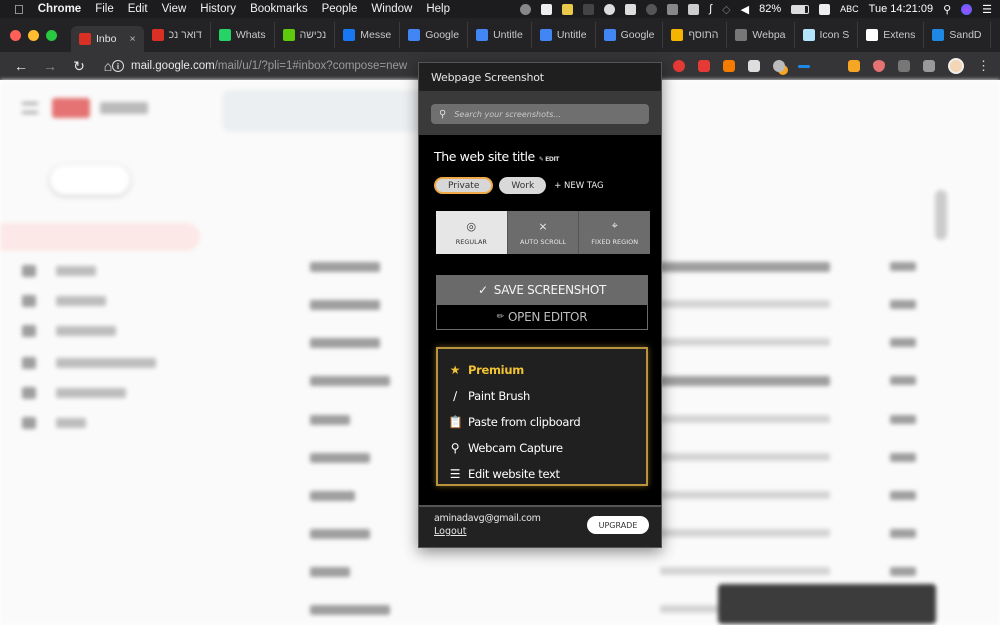 The image size is (1000, 625). I want to click on menu-help: Help, so click(438, 9).